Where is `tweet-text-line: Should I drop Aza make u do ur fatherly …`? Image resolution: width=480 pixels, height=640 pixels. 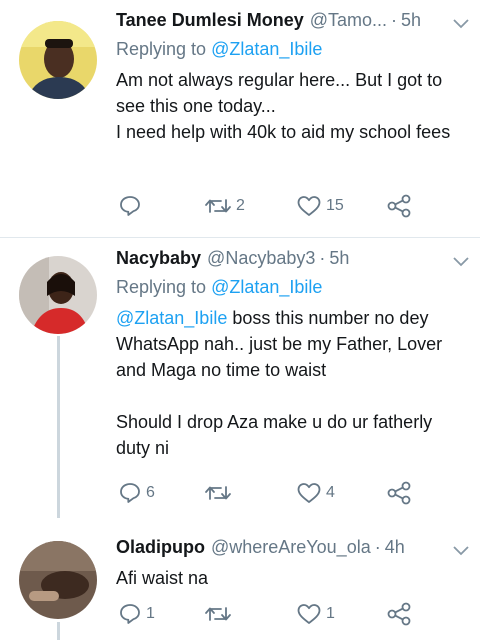
tweet-text-line: Should I drop Aza make u do ur fatherly … is located at coordinates (274, 435).